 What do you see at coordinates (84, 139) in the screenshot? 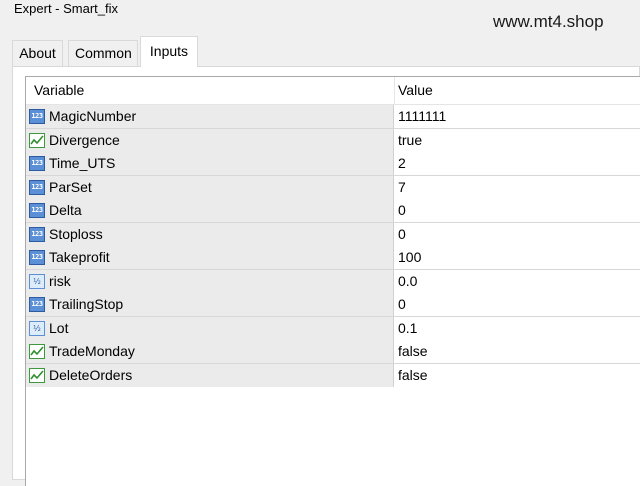
I see `variable-name: Divergence` at bounding box center [84, 139].